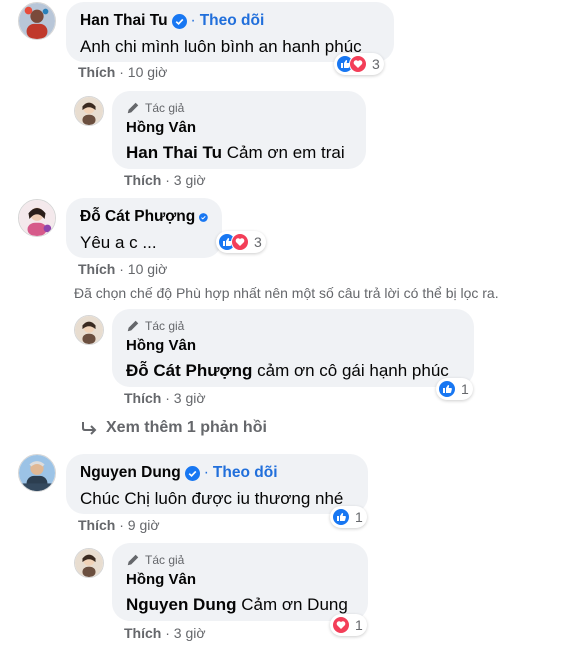 Image resolution: width=580 pixels, height=648 pixels. What do you see at coordinates (37, 218) in the screenshot?
I see `avatar-do-cat-phuong` at bounding box center [37, 218].